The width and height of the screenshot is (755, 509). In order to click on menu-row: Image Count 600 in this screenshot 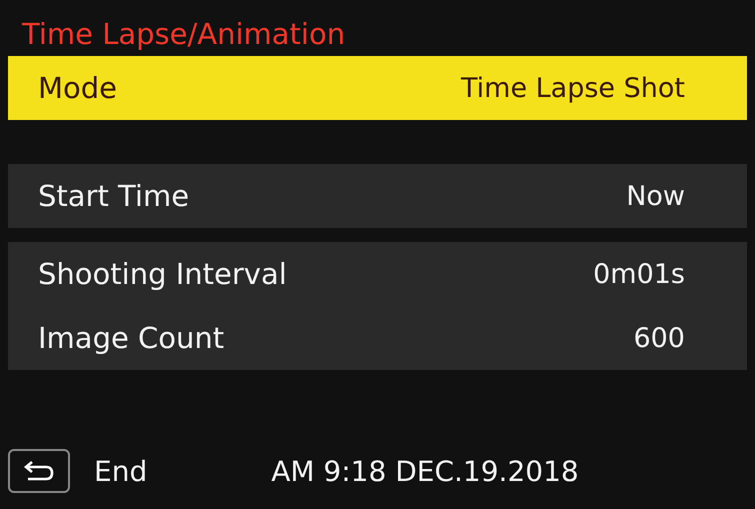, I will do `click(377, 338)`.